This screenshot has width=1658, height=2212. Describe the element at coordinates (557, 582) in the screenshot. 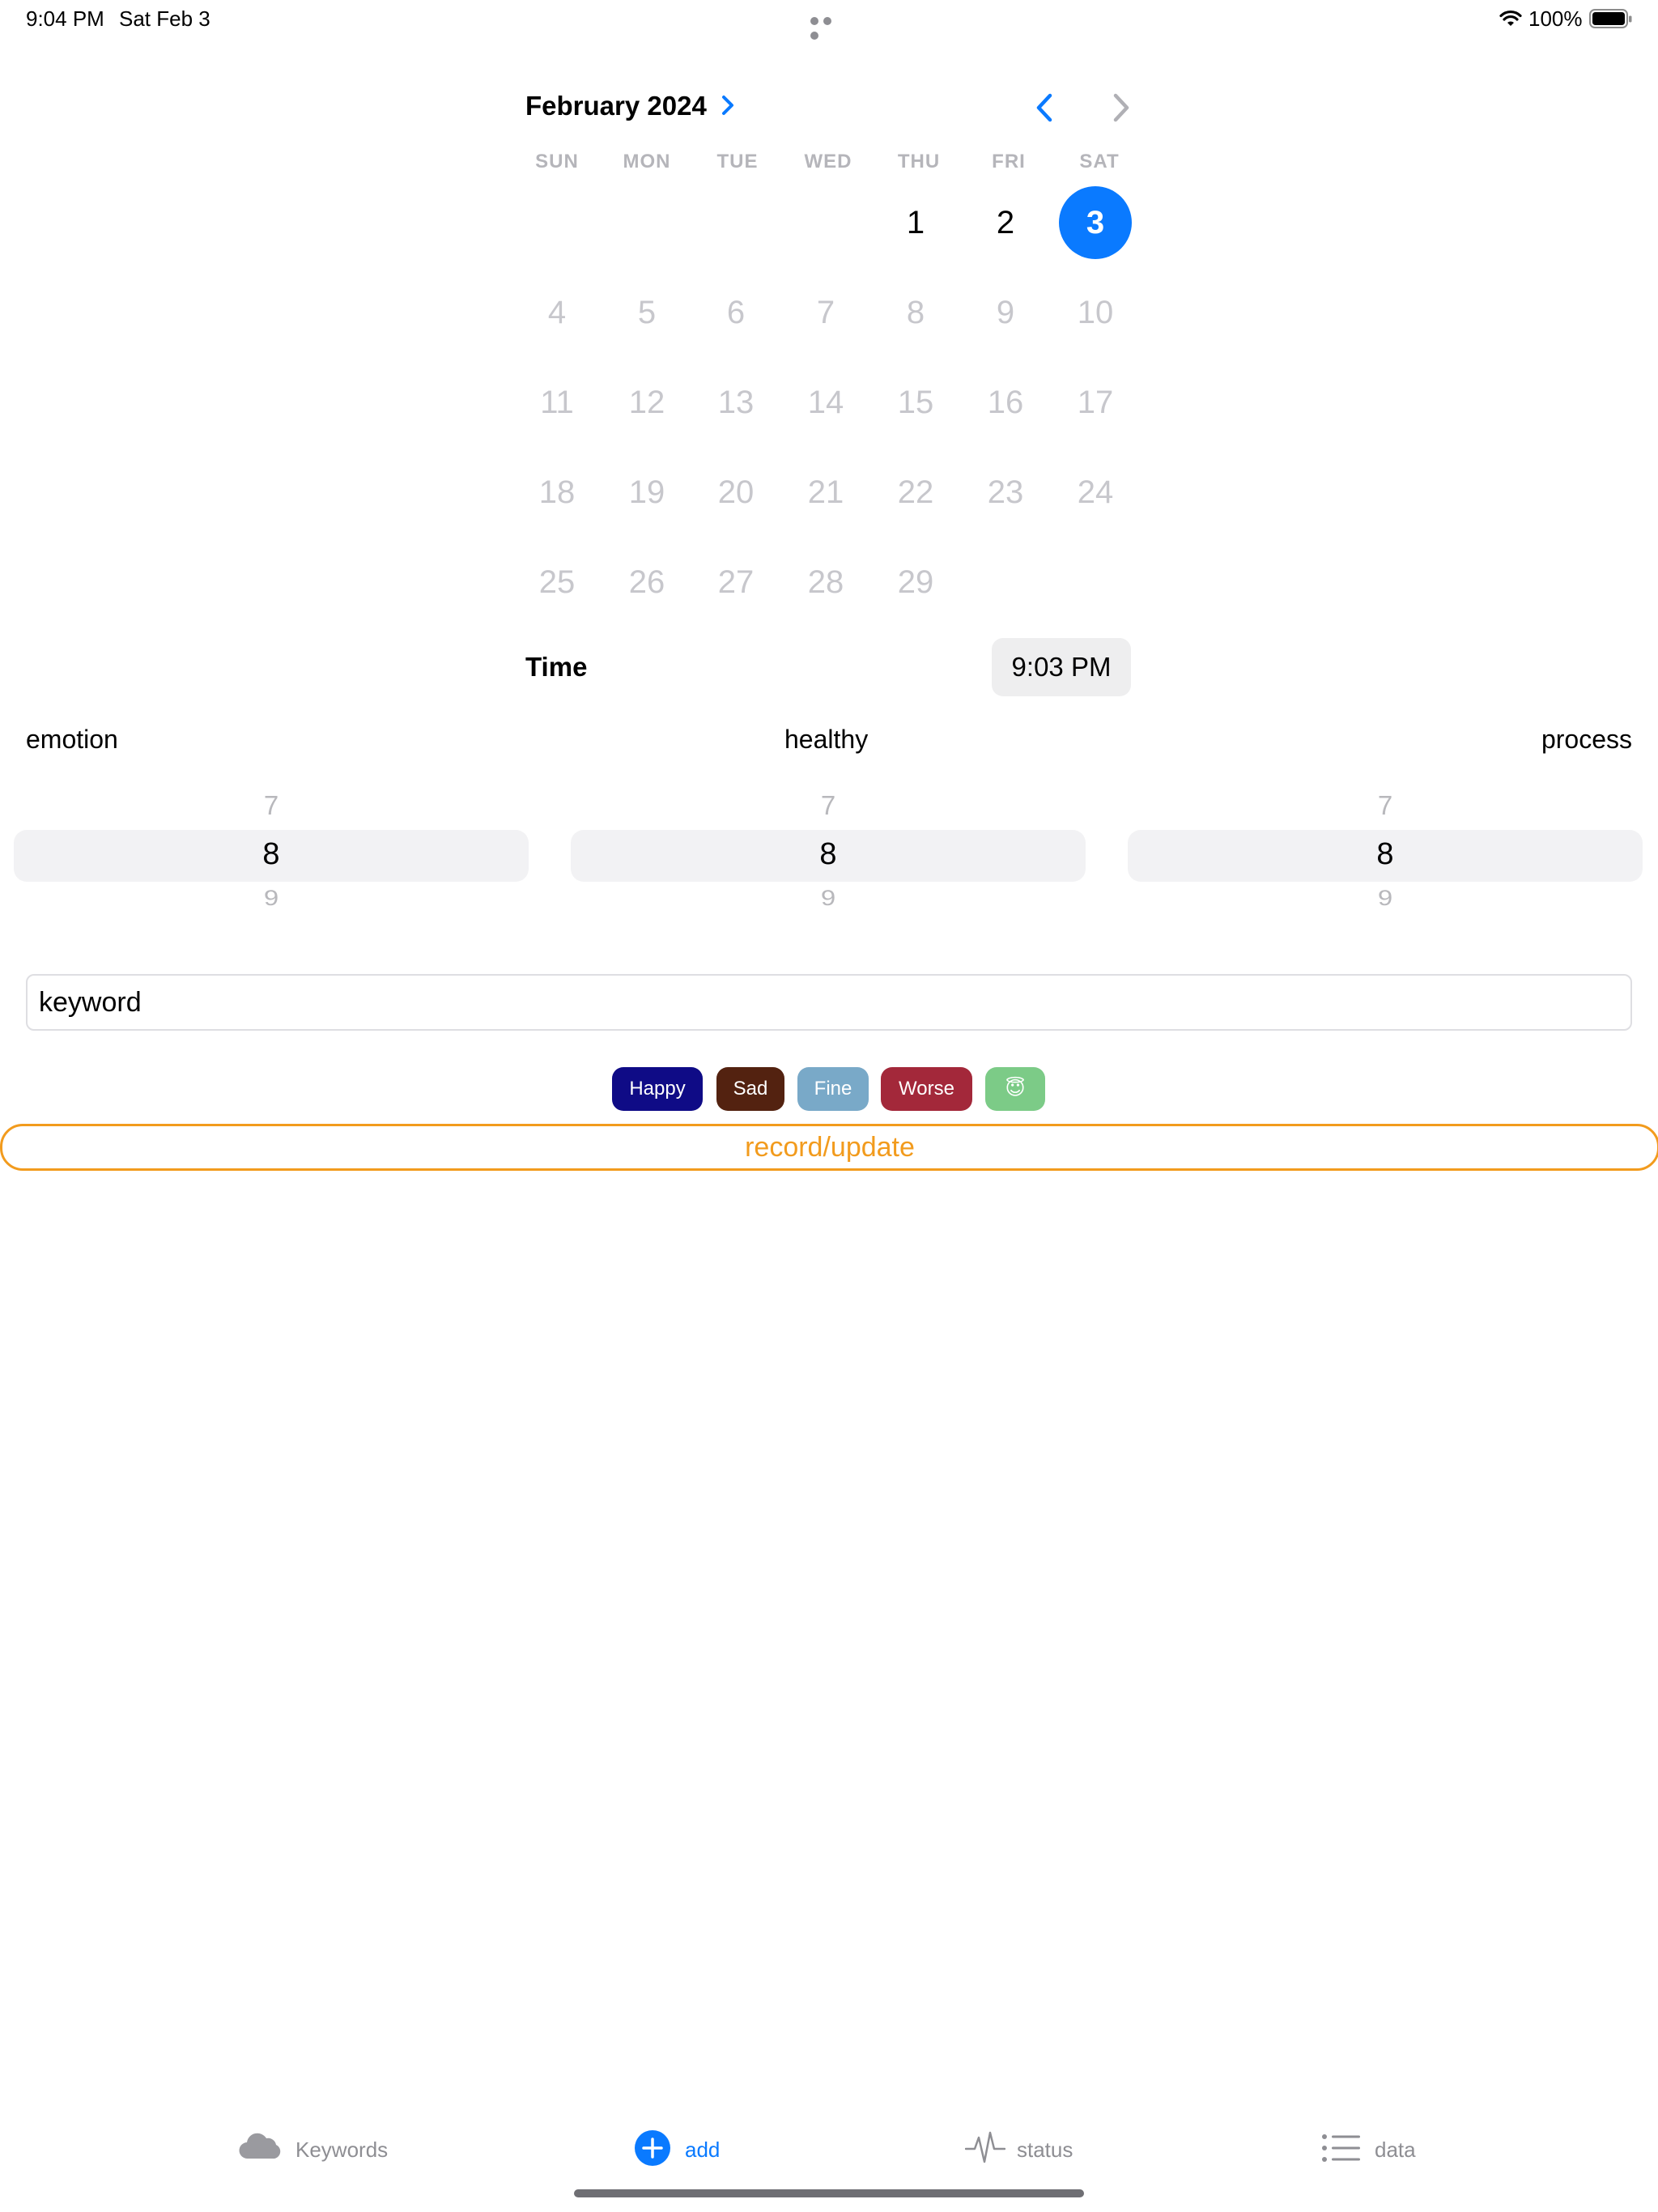

I see `calendar-day: 25` at that location.